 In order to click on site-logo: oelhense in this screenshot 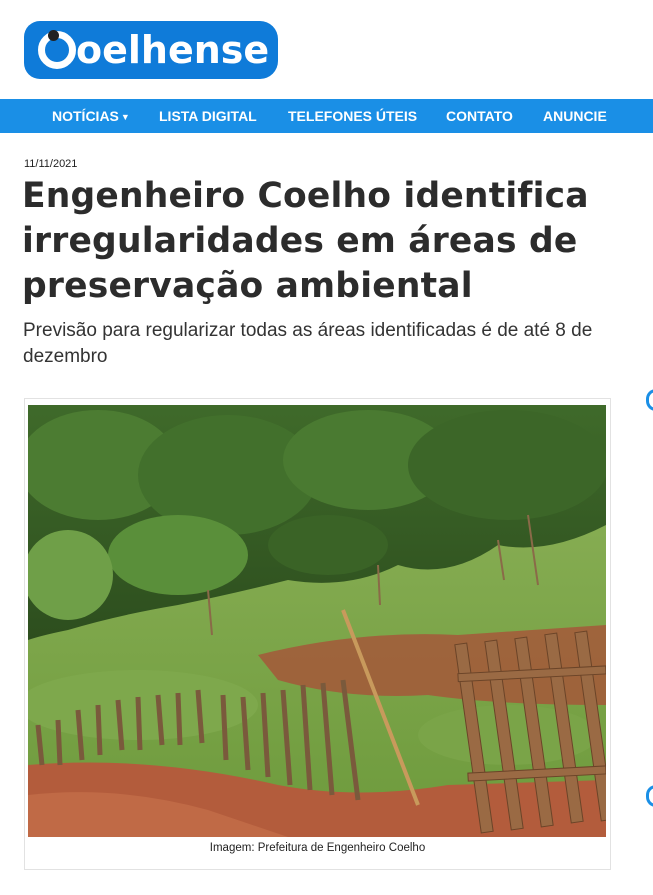, I will do `click(151, 50)`.